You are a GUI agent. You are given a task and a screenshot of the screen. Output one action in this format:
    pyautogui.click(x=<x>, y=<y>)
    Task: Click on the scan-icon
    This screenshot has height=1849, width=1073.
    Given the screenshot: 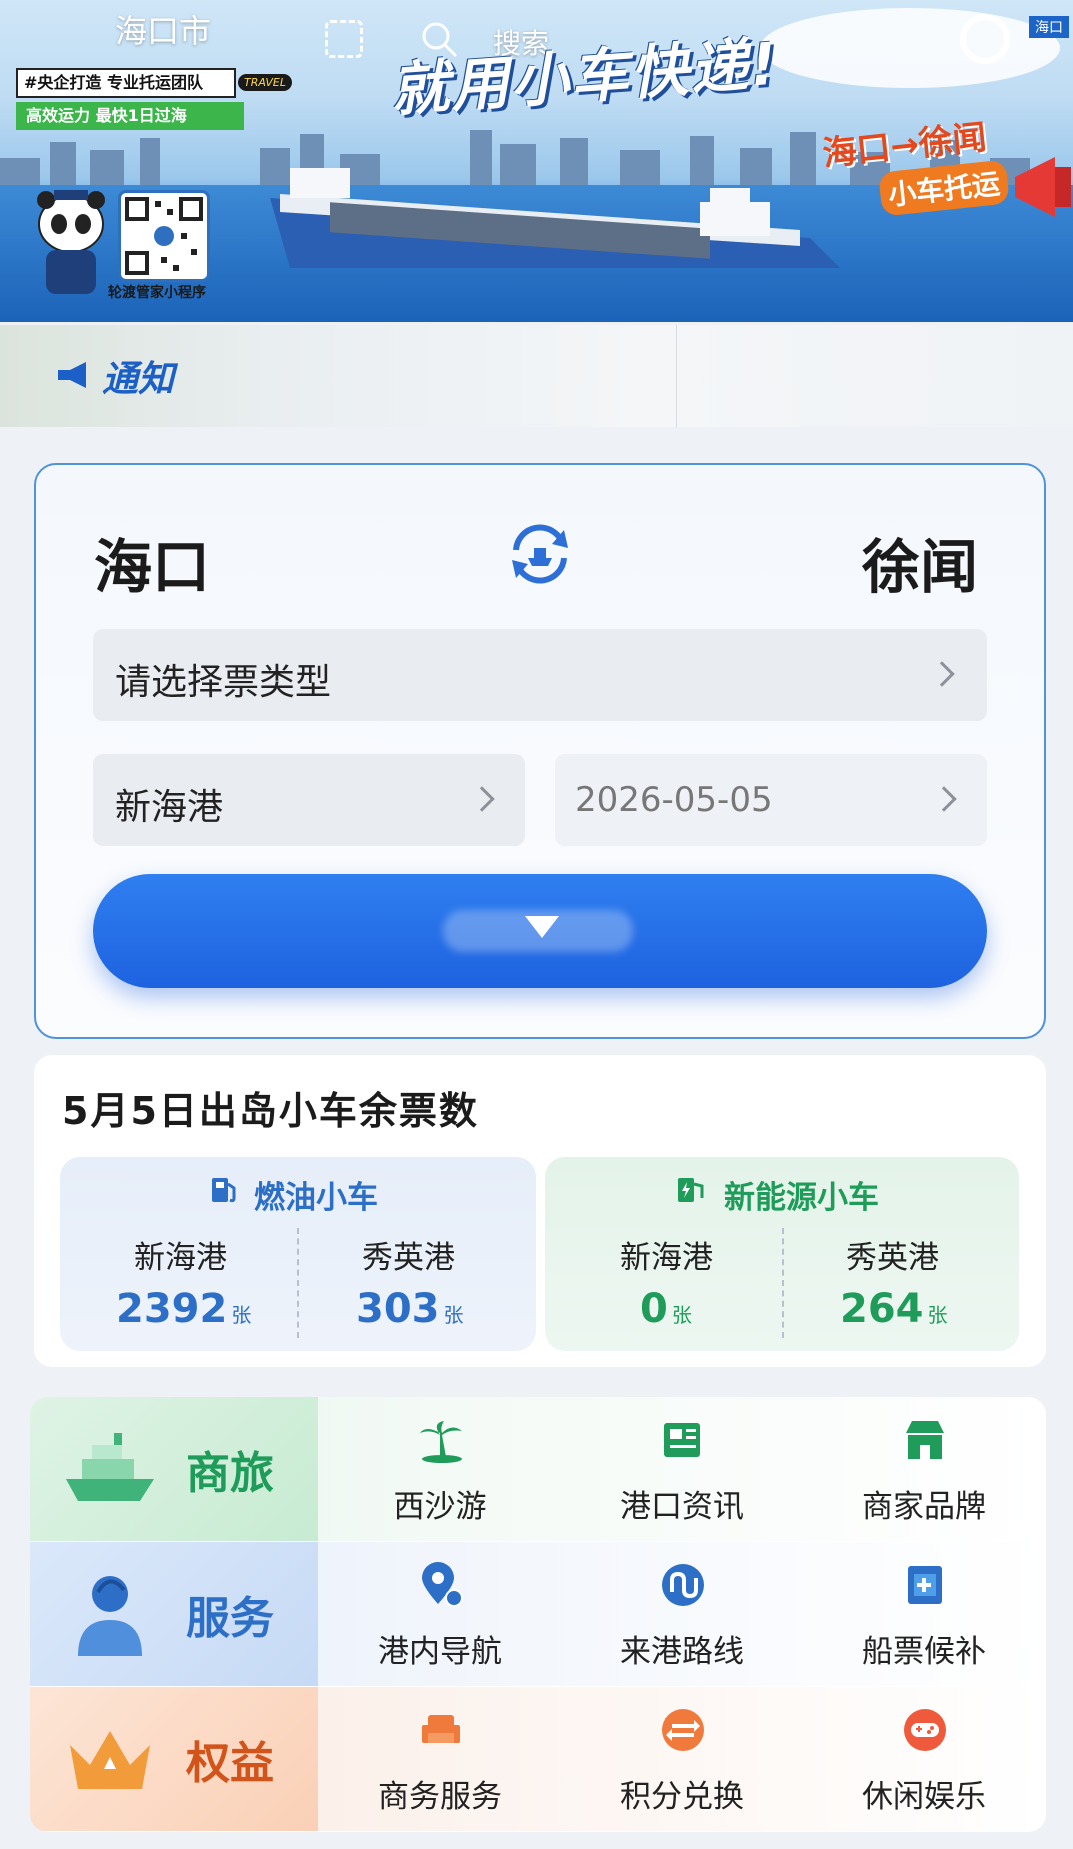 What is the action you would take?
    pyautogui.click(x=344, y=39)
    